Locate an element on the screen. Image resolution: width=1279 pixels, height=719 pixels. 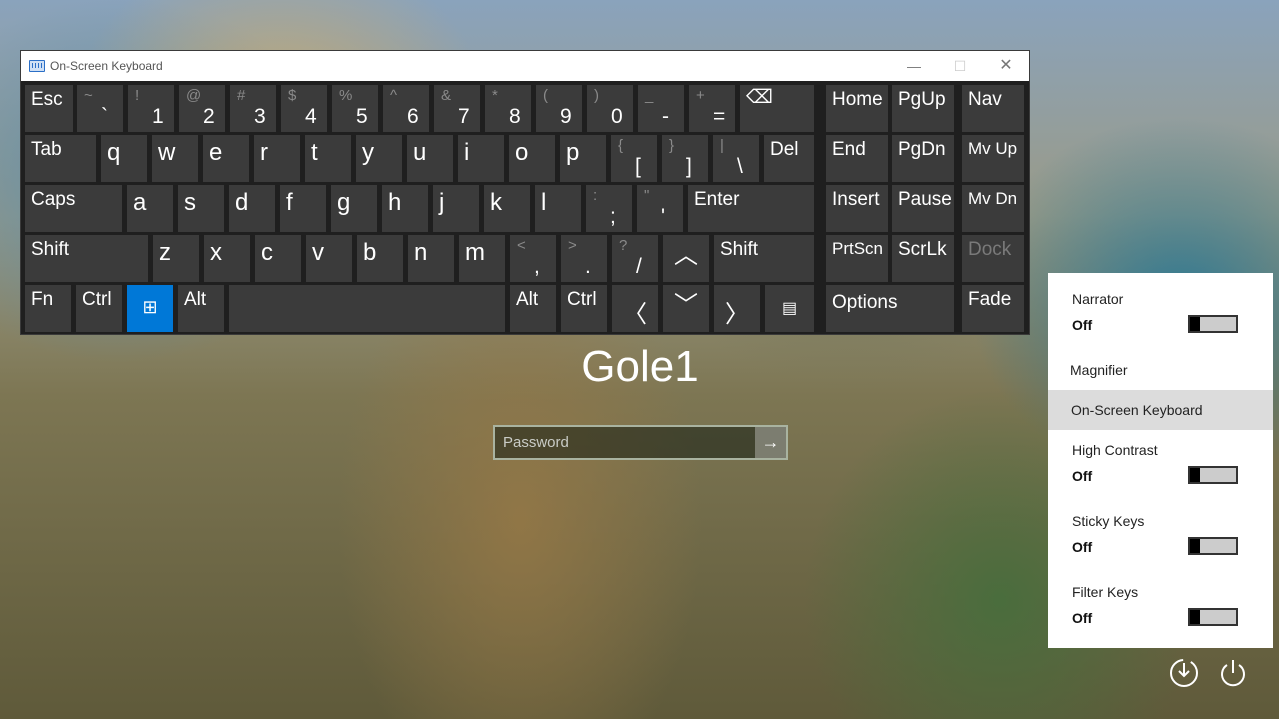
key-w: w is located at coordinates (175, 158).